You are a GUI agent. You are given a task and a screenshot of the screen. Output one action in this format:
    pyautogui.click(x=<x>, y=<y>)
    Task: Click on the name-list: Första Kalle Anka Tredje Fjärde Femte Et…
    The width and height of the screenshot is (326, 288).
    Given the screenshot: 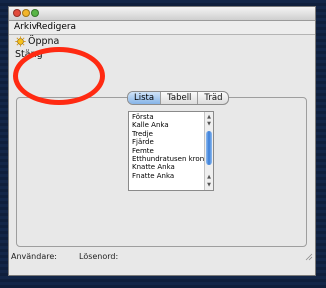 What is the action you would take?
    pyautogui.click(x=171, y=151)
    